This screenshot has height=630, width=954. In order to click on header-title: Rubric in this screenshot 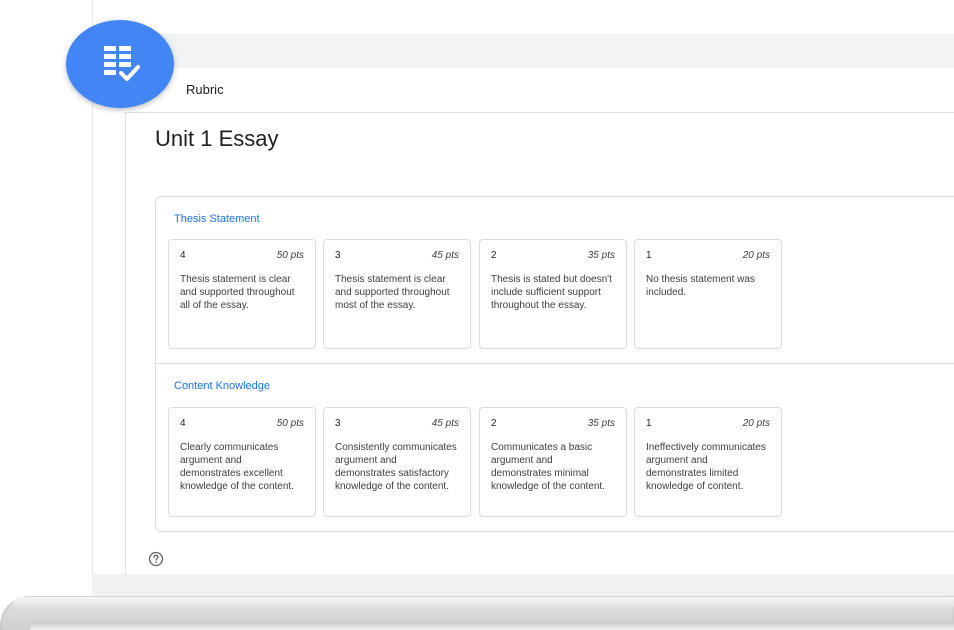, I will do `click(205, 89)`.